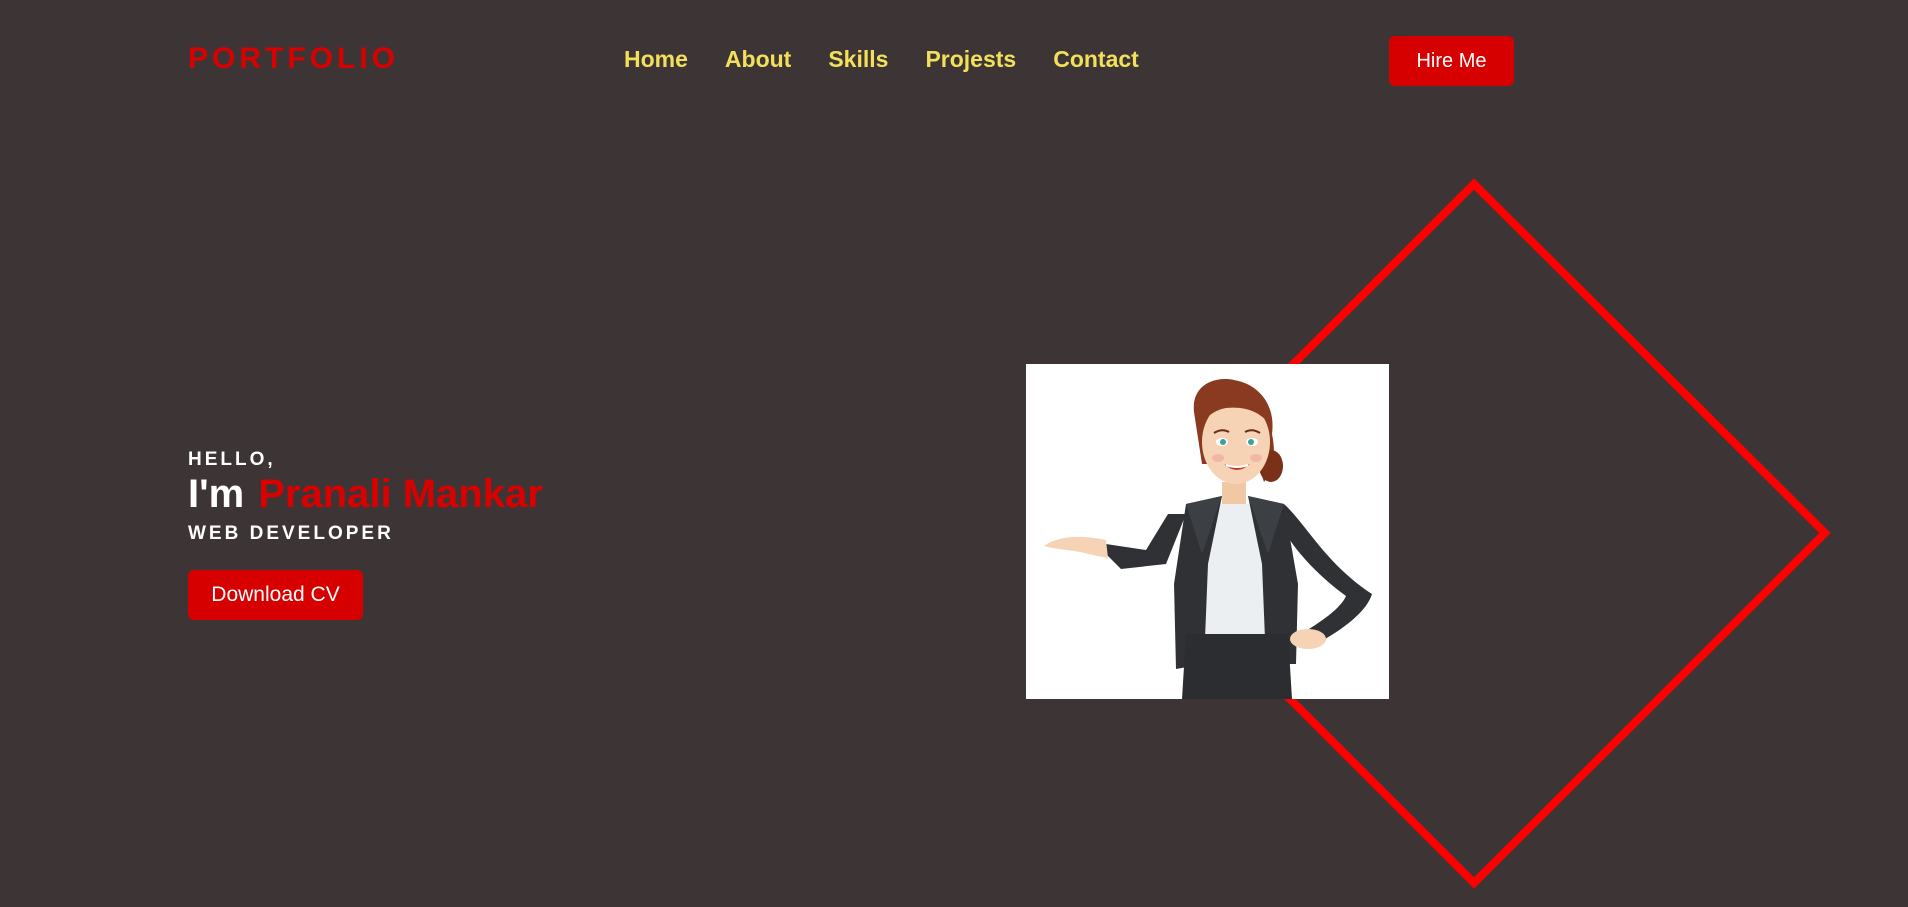  What do you see at coordinates (232, 459) in the screenshot?
I see `greeting: HELLO,` at bounding box center [232, 459].